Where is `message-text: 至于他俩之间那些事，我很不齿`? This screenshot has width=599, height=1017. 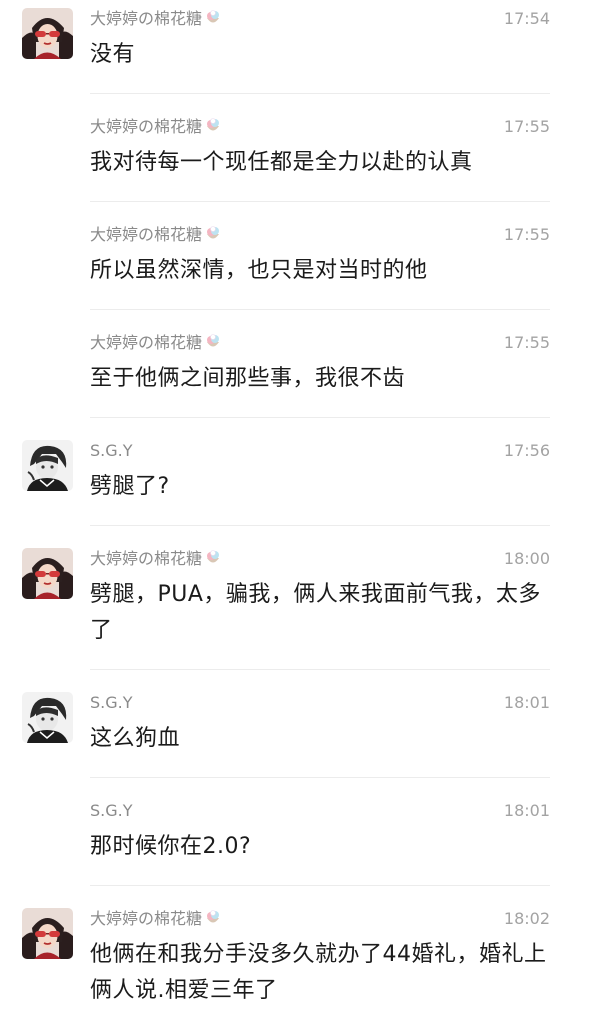 message-text: 至于他俩之间那些事，我很不齿 is located at coordinates (248, 378).